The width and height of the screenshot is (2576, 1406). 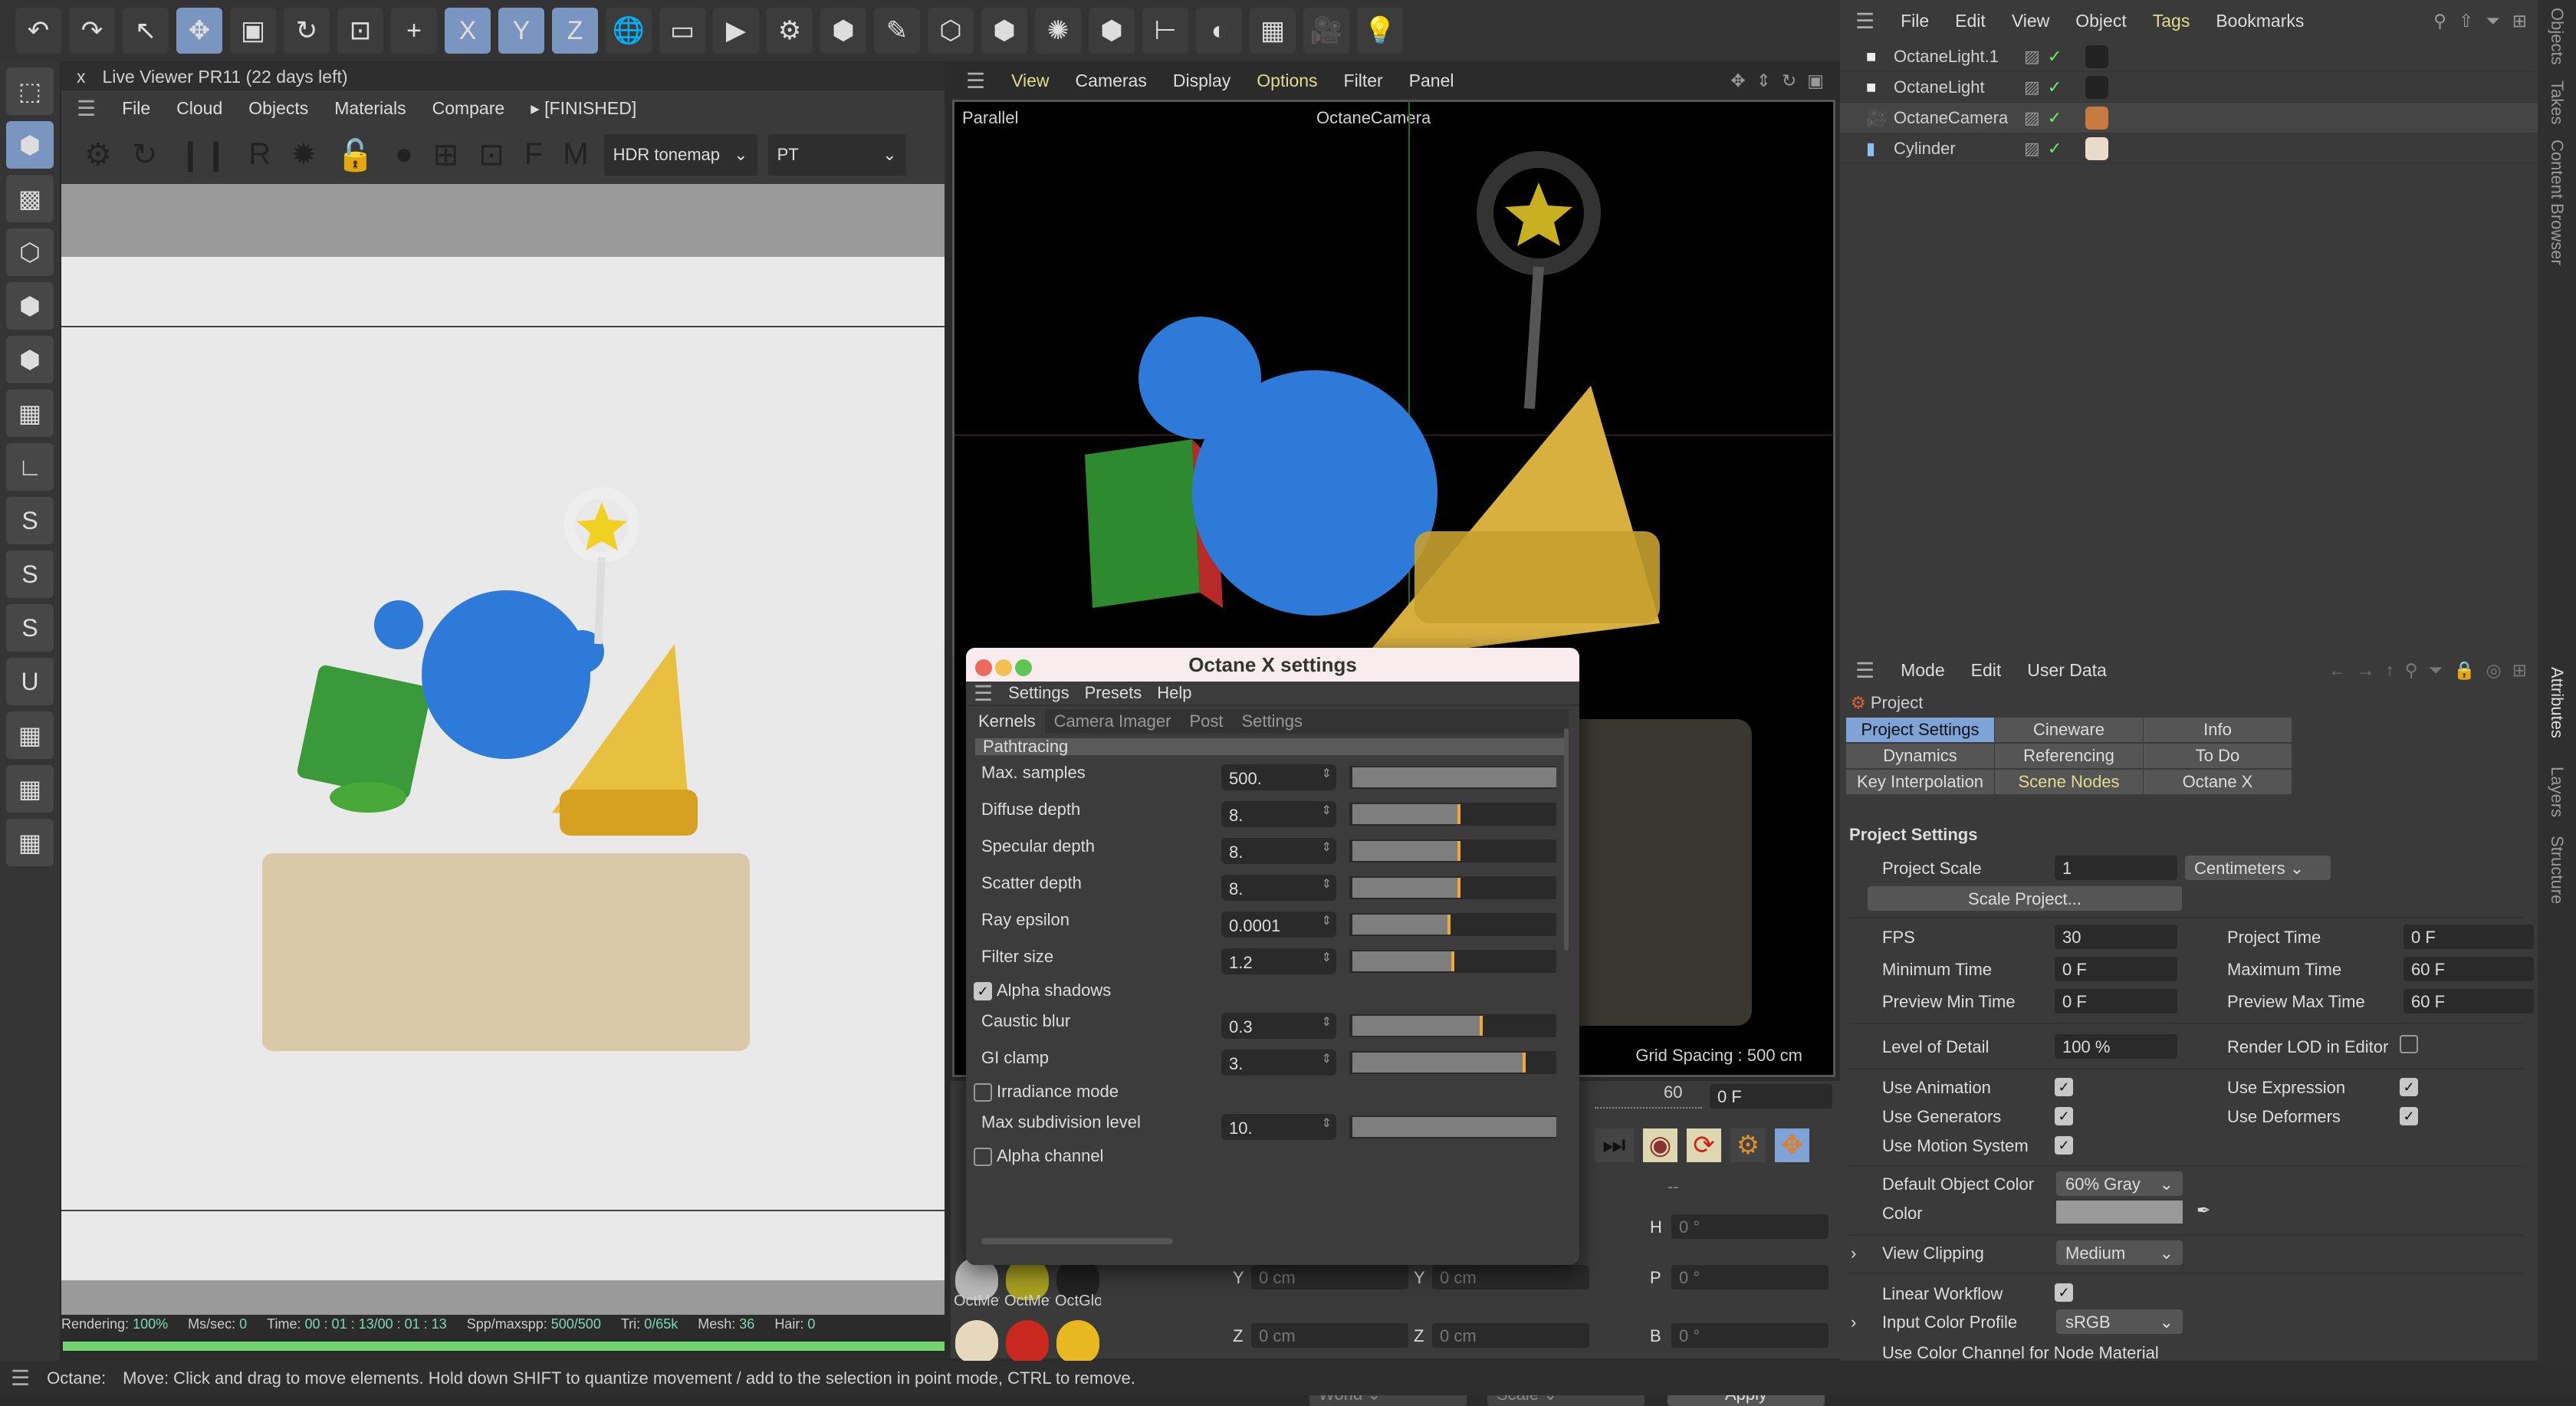 I want to click on z-axis-icon: Z, so click(x=575, y=31).